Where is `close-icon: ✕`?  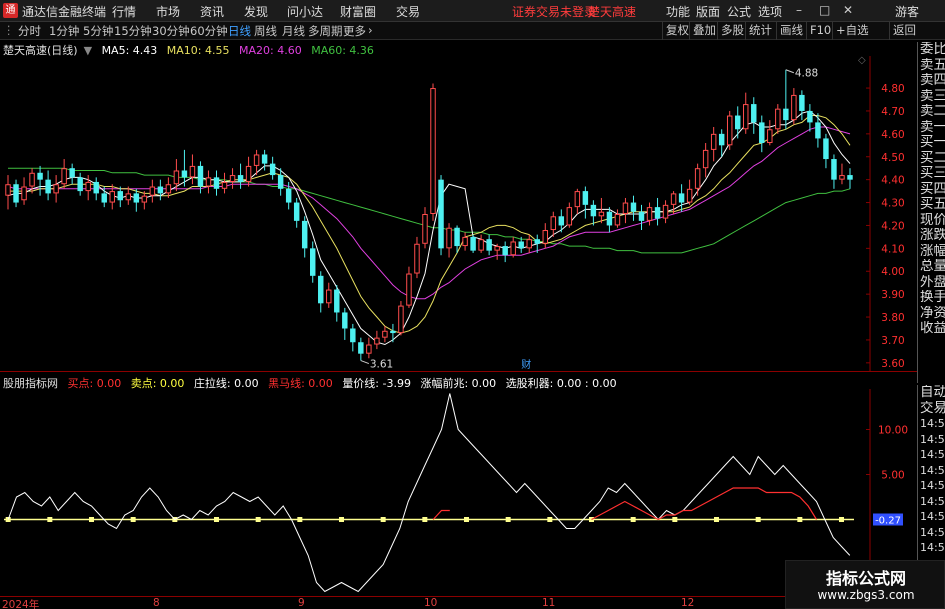 close-icon: ✕ is located at coordinates (848, 10).